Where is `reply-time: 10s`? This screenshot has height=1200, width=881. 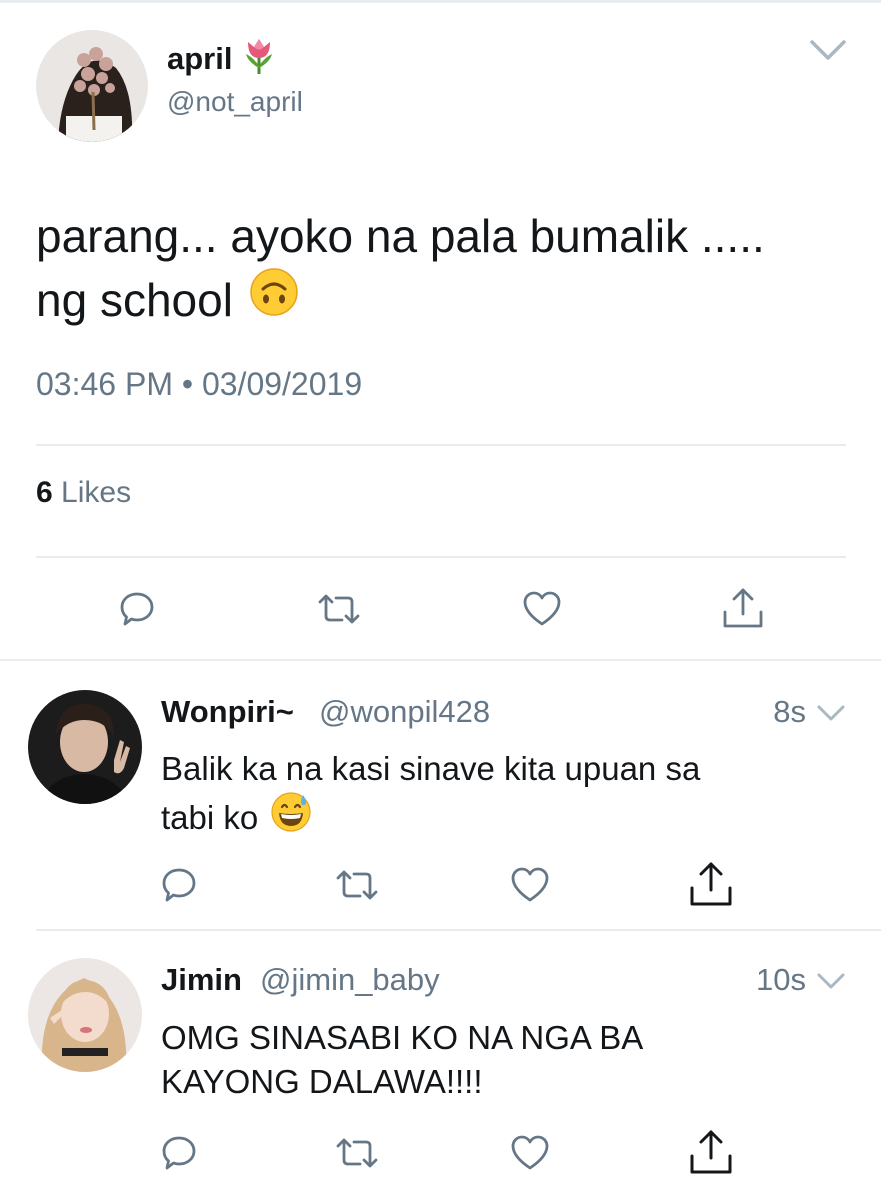 reply-time: 10s is located at coordinates (765, 980).